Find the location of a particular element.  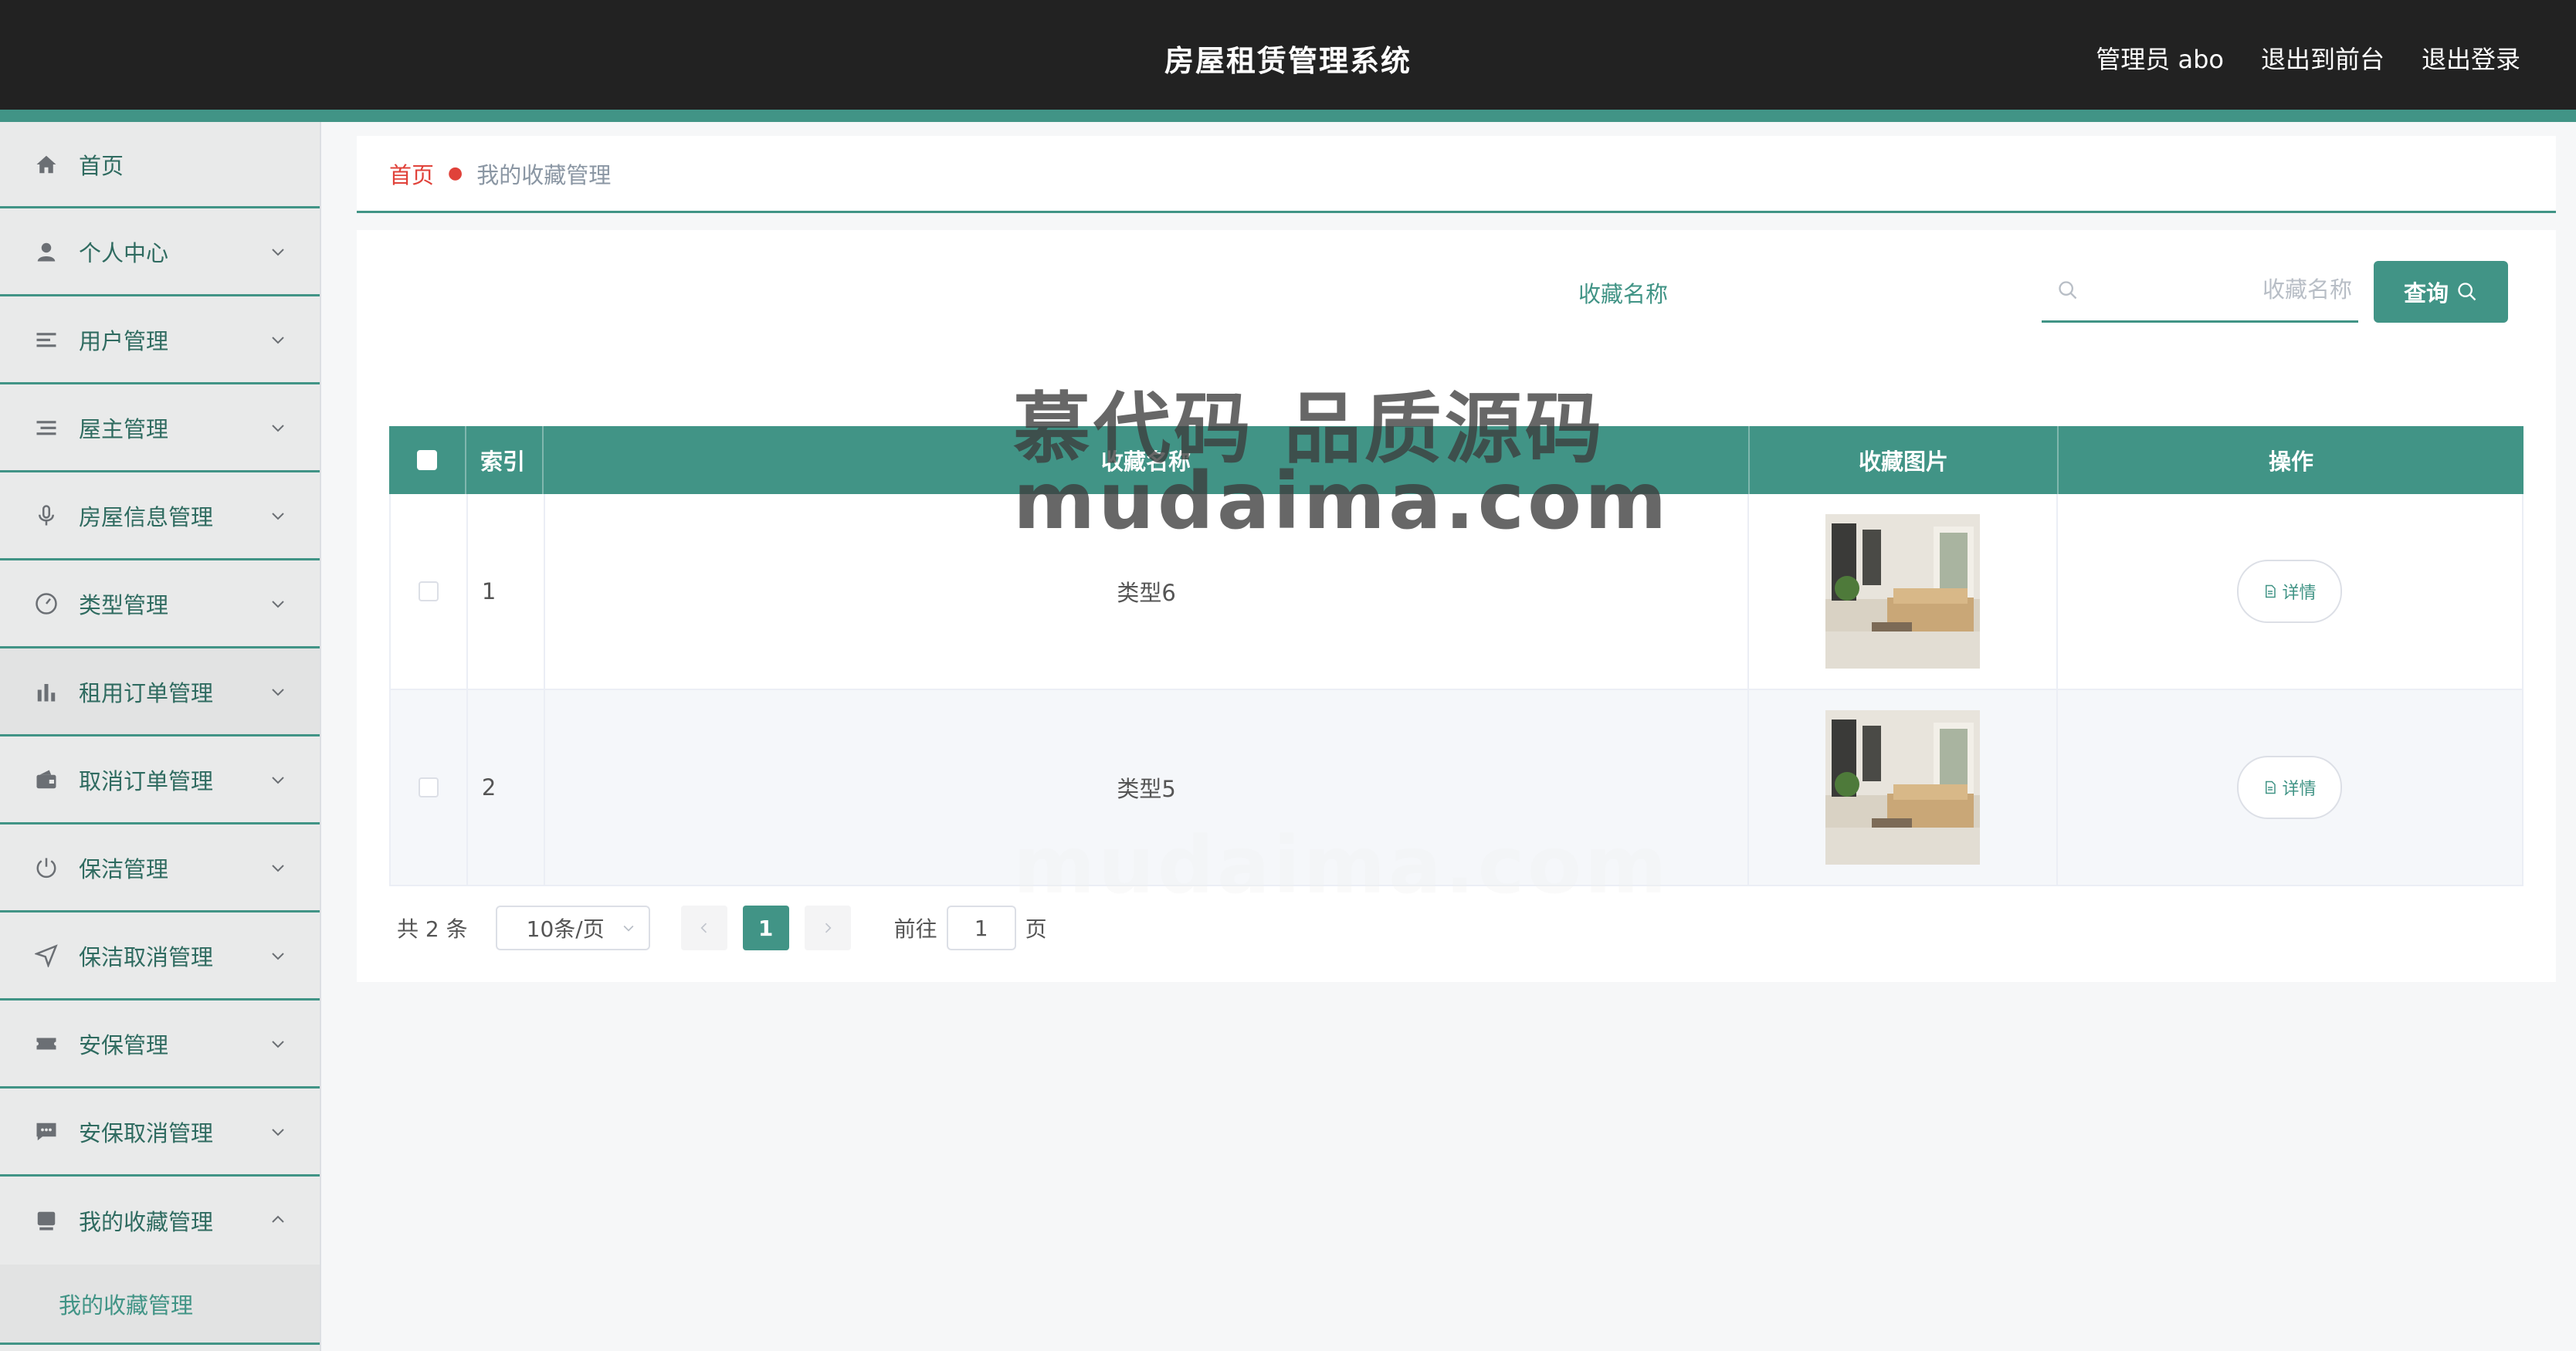

sidebar-item-cleaning-cancel: 保洁取消管理 is located at coordinates (160, 957).